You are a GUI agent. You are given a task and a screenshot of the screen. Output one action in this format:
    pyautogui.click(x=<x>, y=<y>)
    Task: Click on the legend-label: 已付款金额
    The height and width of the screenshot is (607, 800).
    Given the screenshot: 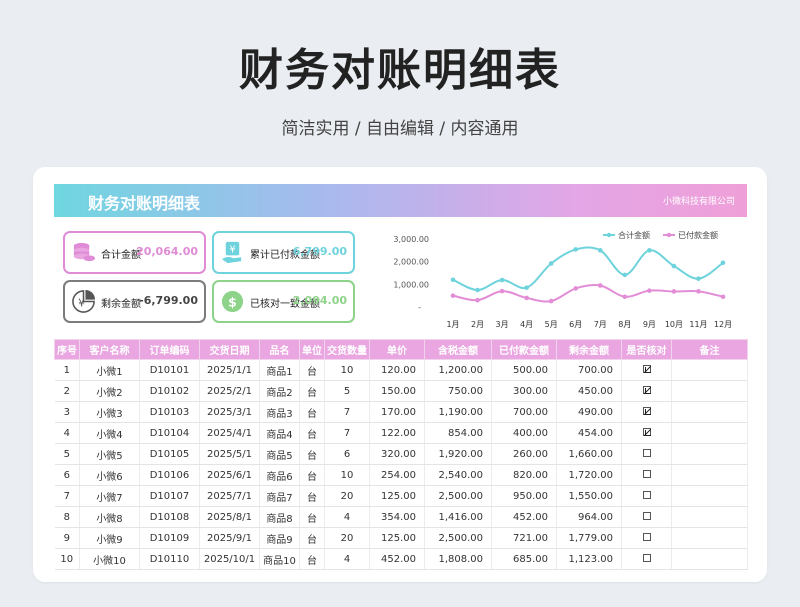 What is the action you would take?
    pyautogui.click(x=698, y=235)
    